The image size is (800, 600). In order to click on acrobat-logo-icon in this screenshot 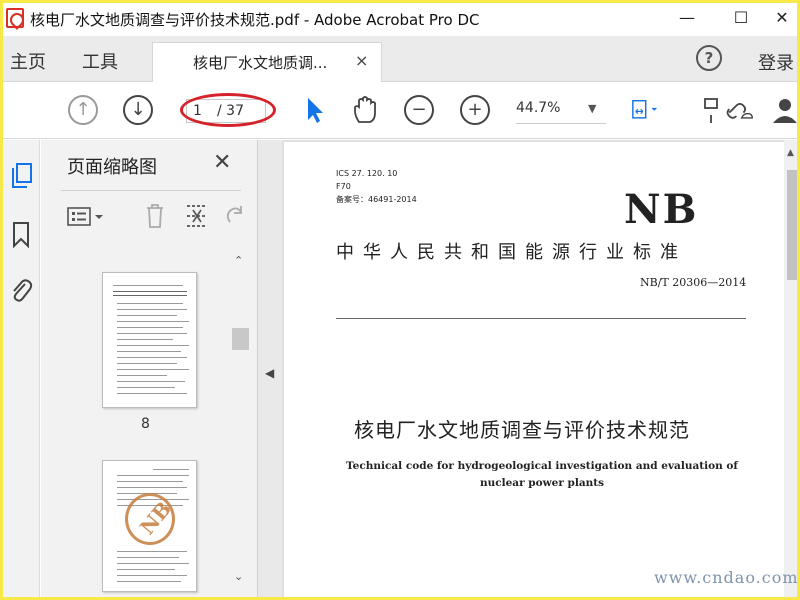, I will do `click(15, 18)`.